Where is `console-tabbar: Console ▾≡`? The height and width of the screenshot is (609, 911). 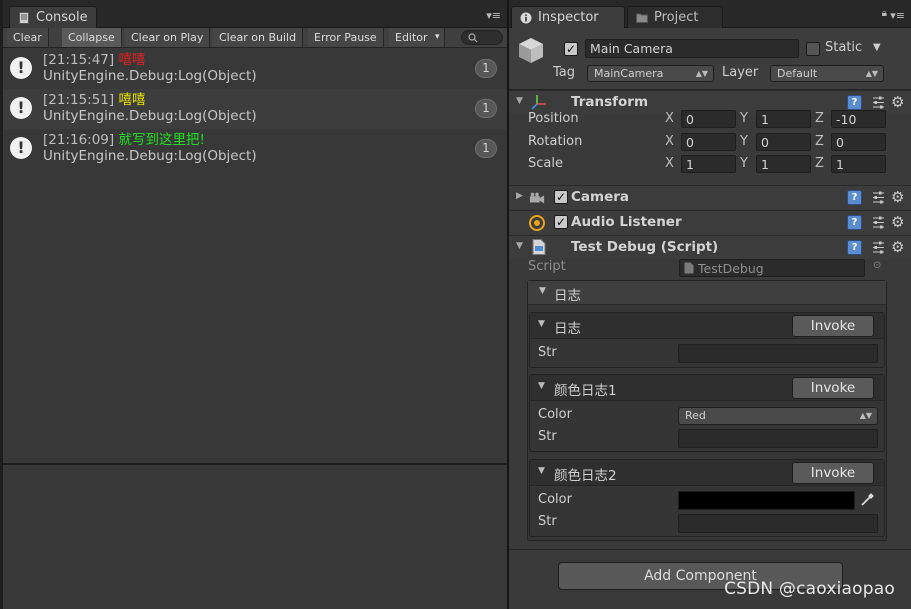
console-tabbar: Console ▾≡ is located at coordinates (255, 14).